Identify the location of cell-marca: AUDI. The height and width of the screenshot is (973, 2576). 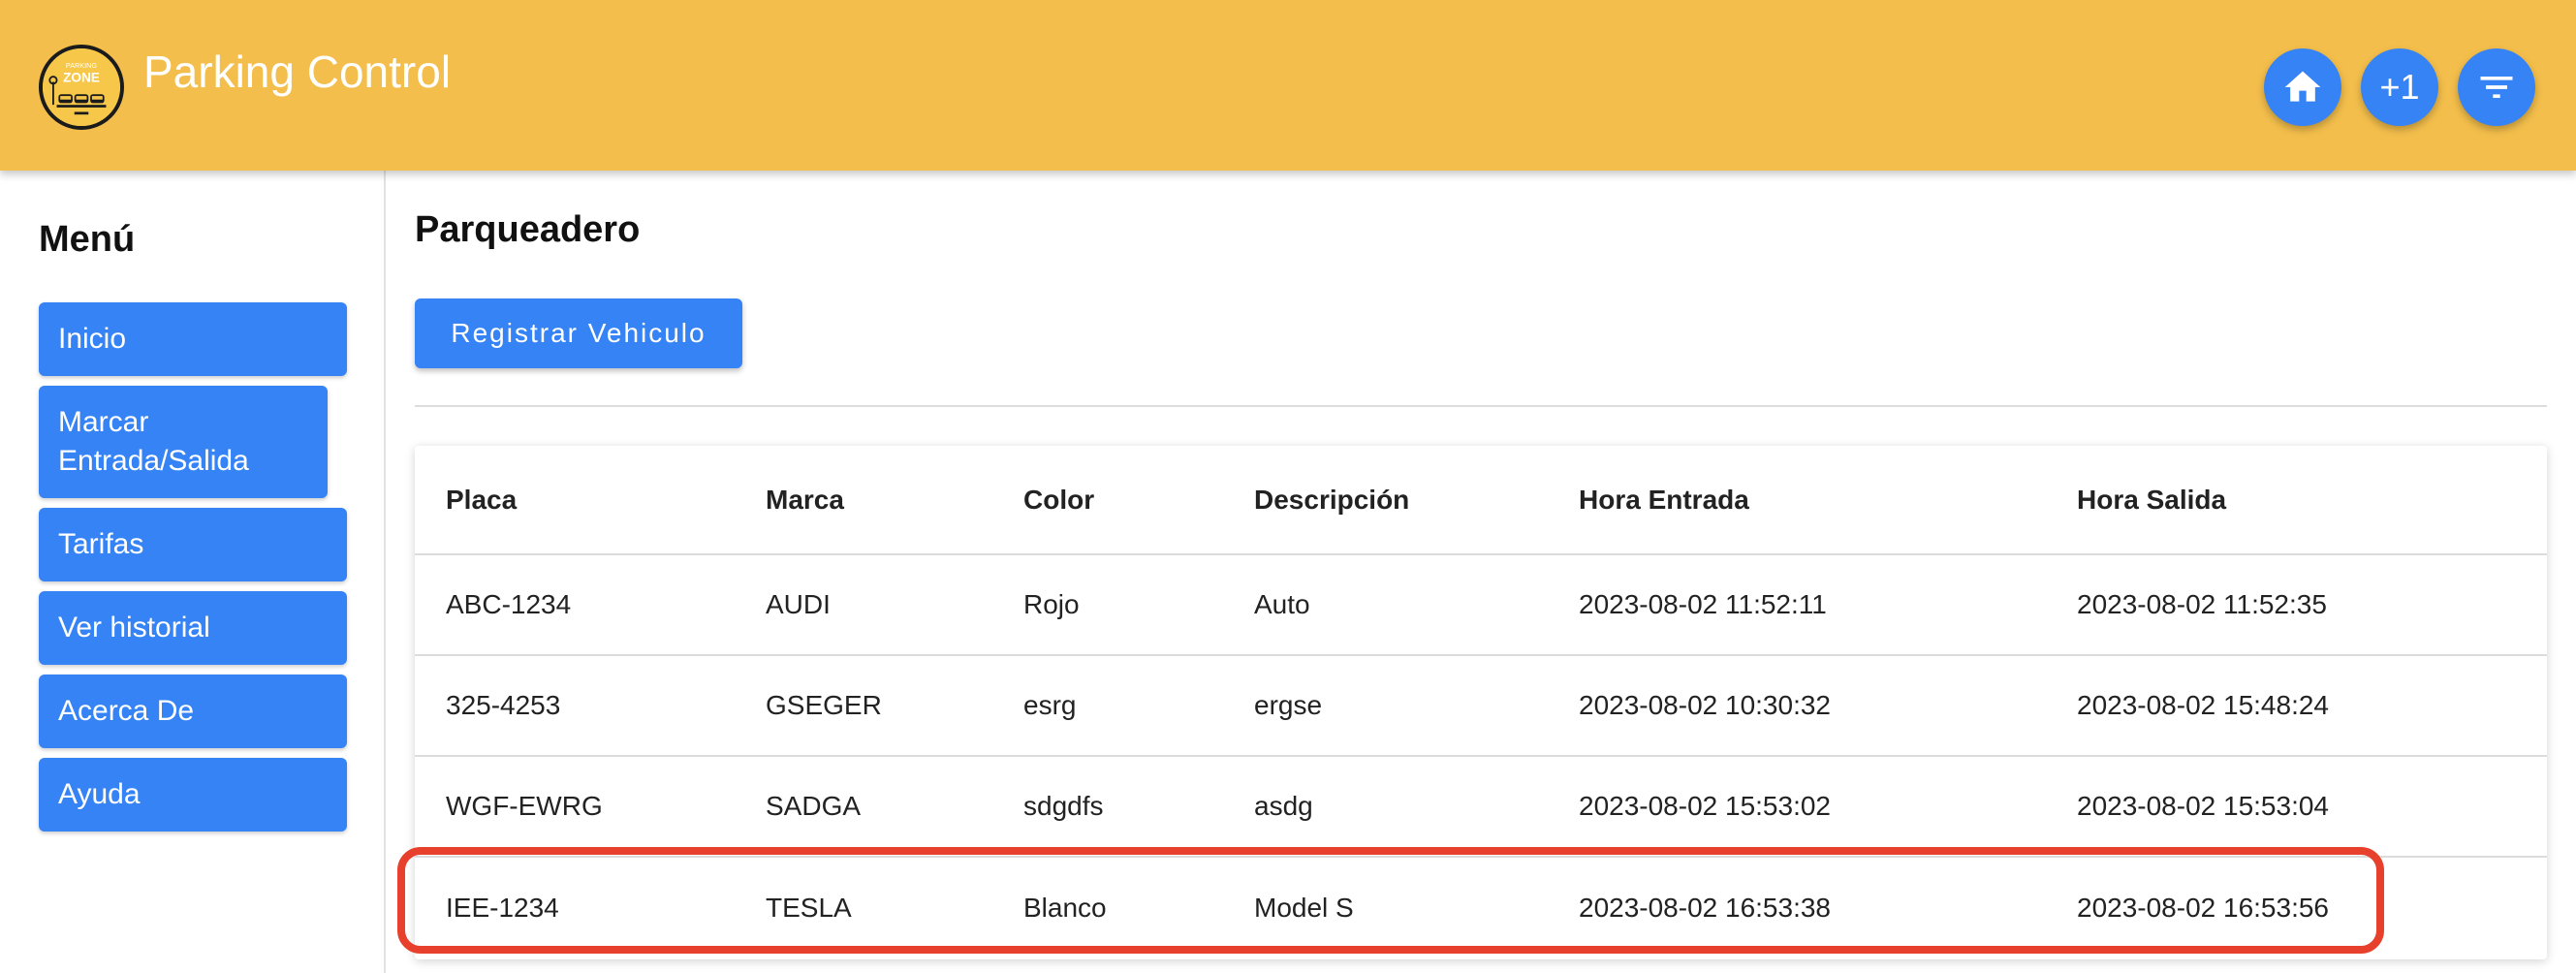
(863, 605).